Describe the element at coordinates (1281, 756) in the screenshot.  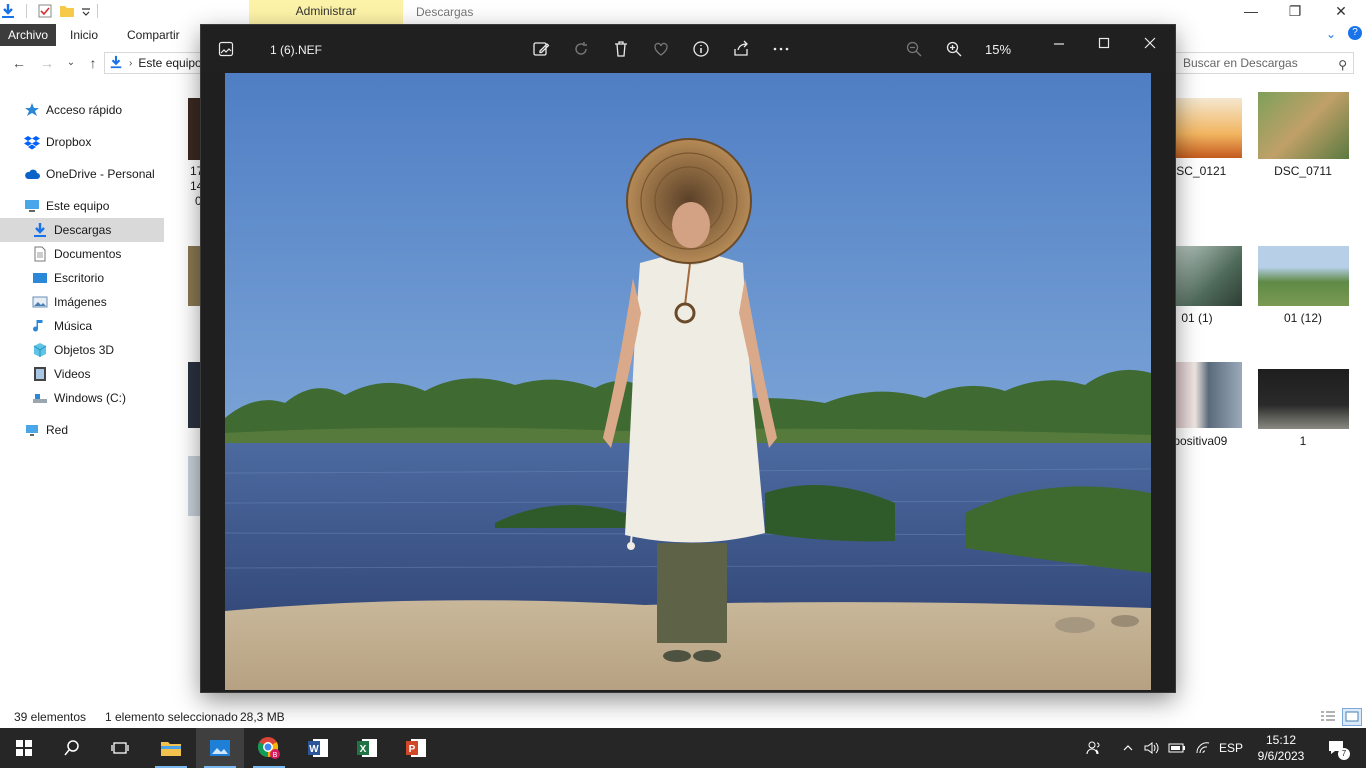
I see `clock-date: 9/6/2023` at that location.